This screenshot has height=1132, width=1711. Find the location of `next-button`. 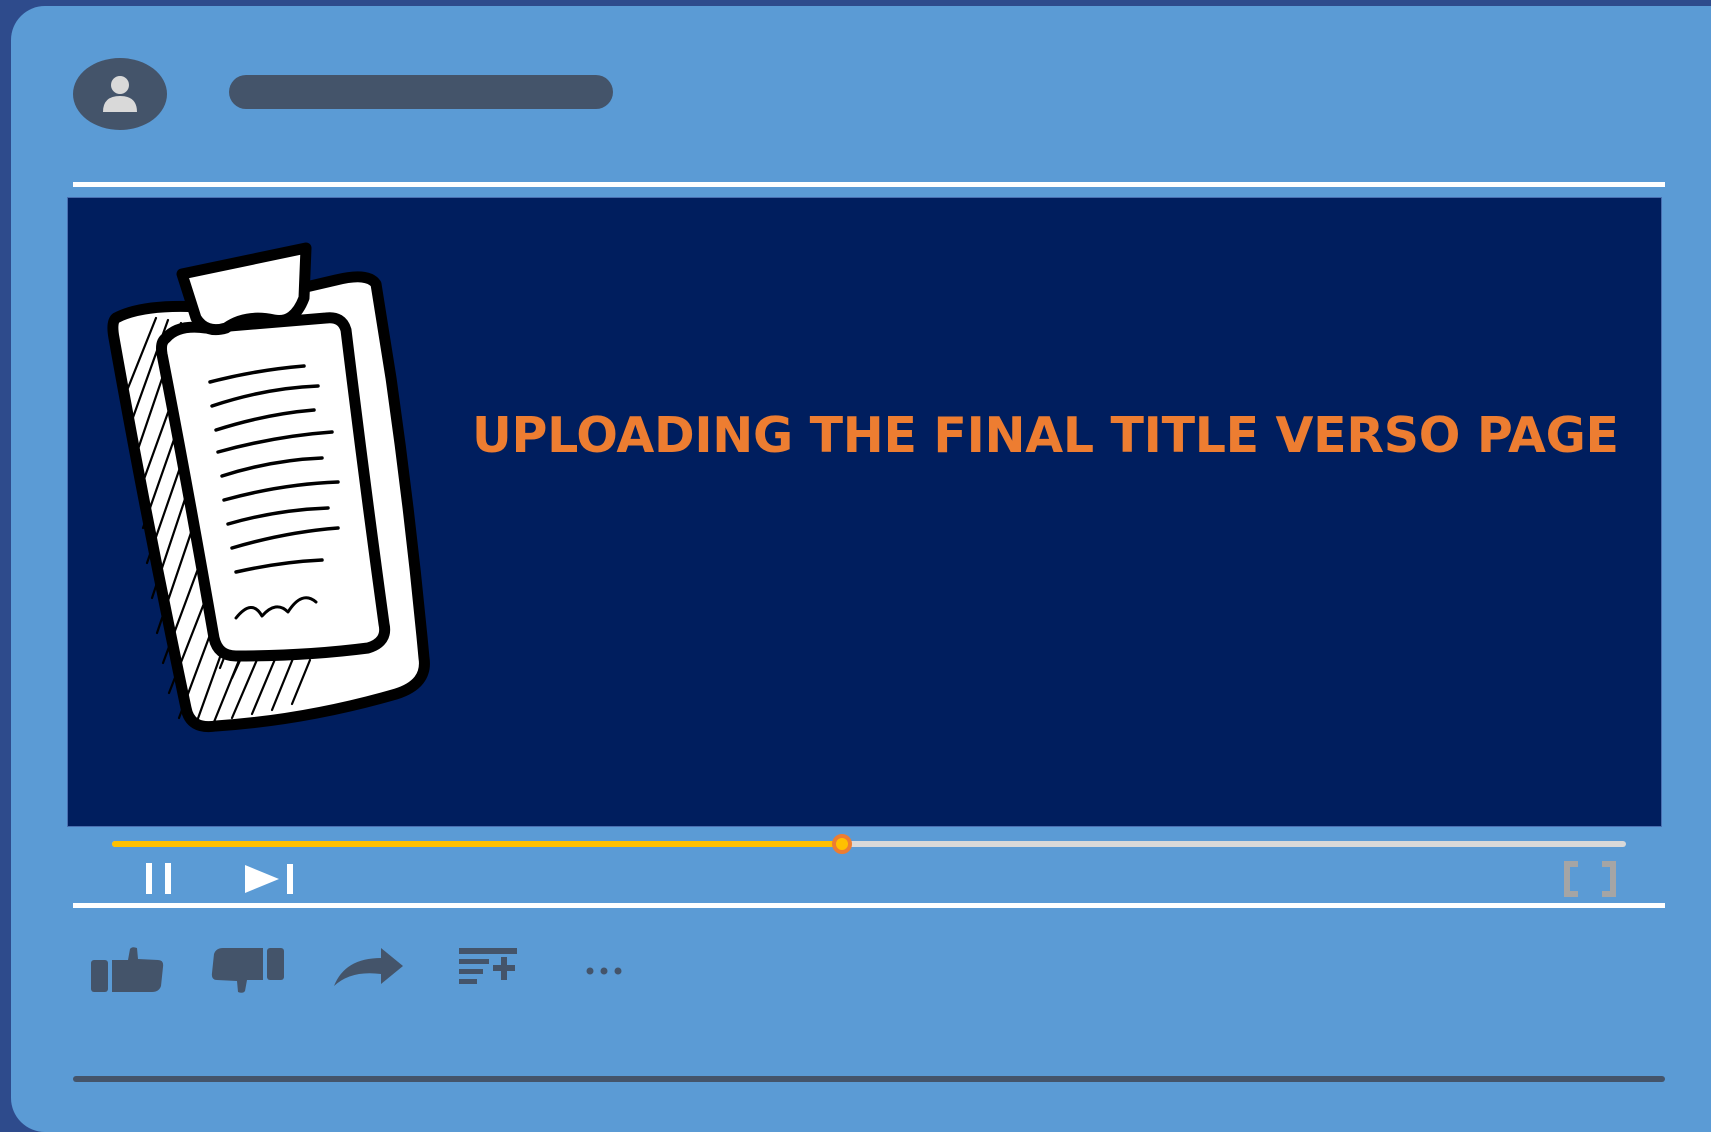

next-button is located at coordinates (271, 881).